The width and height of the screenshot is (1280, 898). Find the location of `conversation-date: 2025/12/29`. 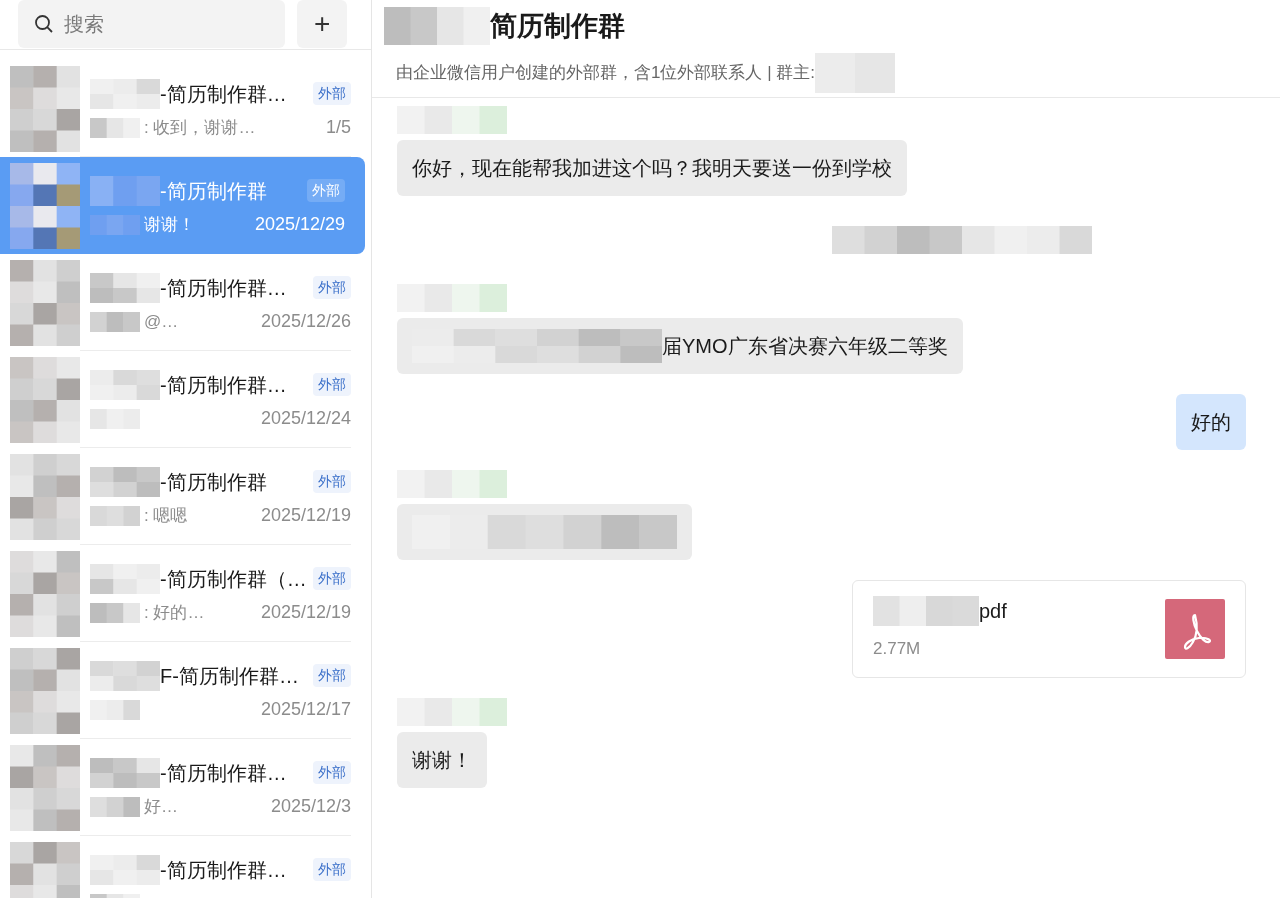

conversation-date: 2025/12/29 is located at coordinates (299, 224).